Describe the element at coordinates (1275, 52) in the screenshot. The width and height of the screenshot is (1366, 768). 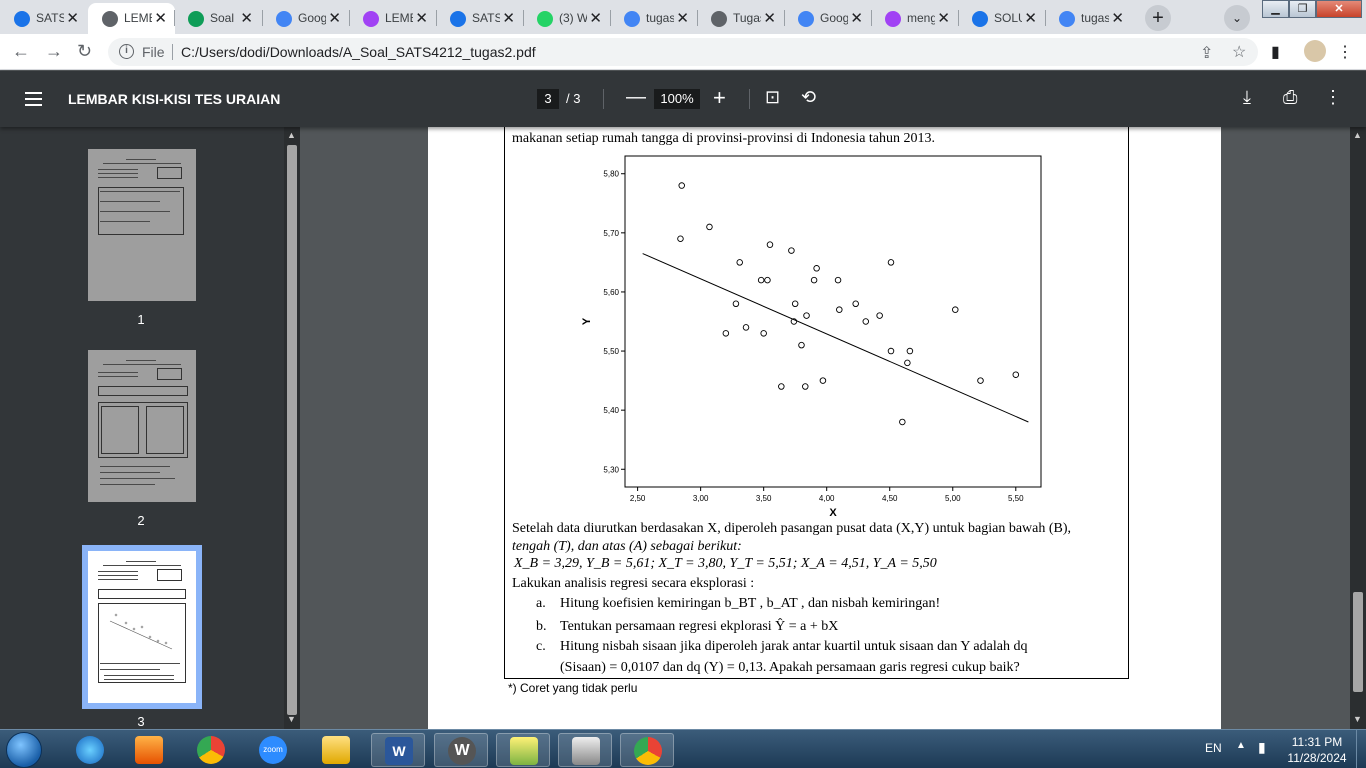
I see `side-panel-icon: ▮` at that location.